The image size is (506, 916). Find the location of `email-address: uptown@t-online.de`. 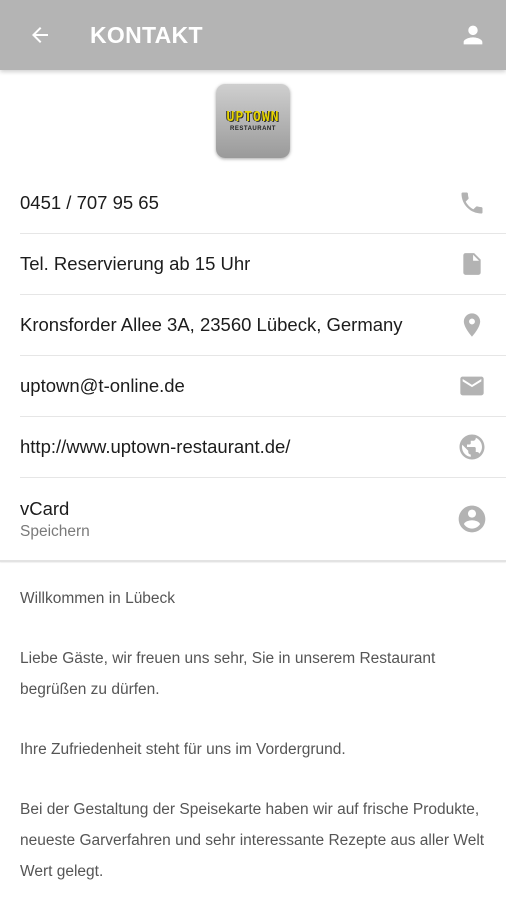

email-address: uptown@t-online.de is located at coordinates (102, 385).